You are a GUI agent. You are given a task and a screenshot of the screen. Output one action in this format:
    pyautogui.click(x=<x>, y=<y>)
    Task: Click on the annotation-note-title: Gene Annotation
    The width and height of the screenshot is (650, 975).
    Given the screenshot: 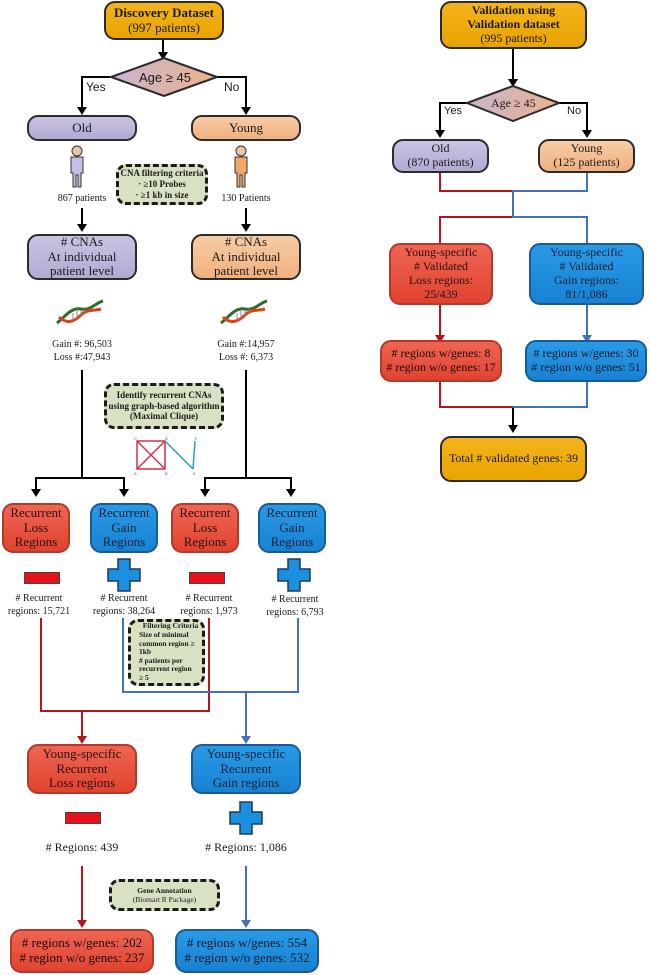 What is the action you would take?
    pyautogui.click(x=164, y=890)
    